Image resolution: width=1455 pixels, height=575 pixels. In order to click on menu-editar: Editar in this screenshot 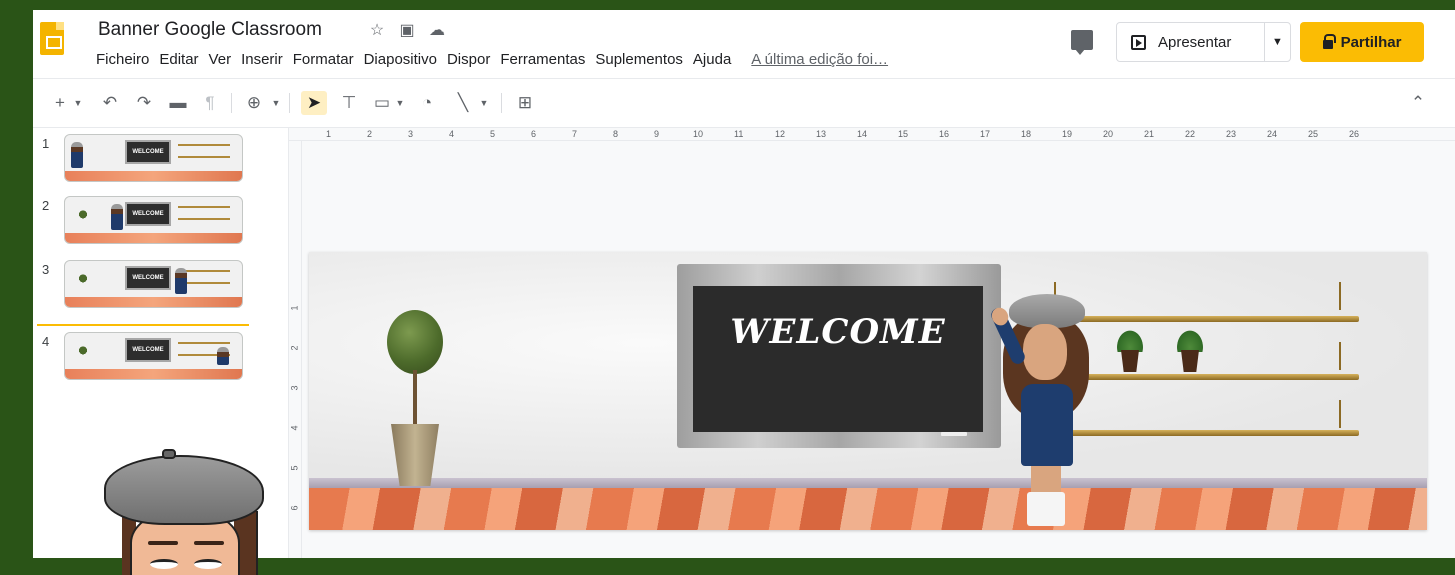, I will do `click(178, 59)`.